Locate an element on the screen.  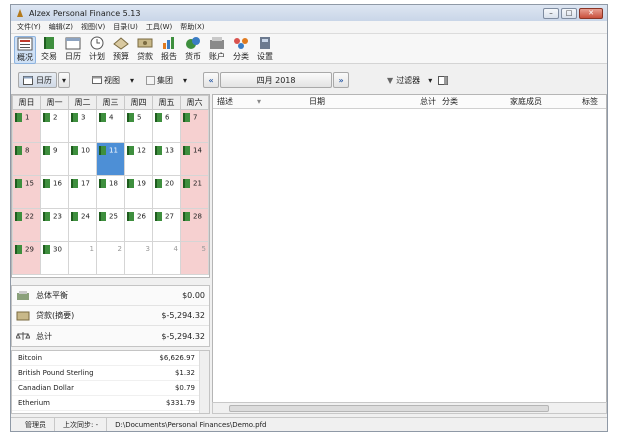
plan-icon is located at coordinates (97, 43).